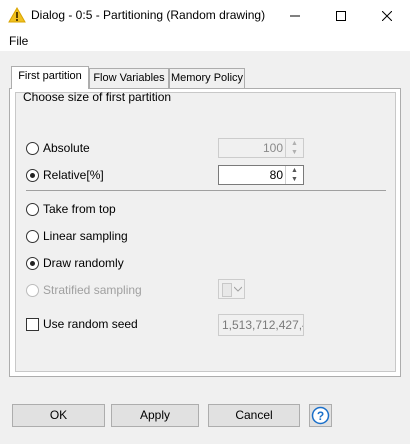  Describe the element at coordinates (254, 415) in the screenshot. I see `cancel-button: Cancel` at that location.